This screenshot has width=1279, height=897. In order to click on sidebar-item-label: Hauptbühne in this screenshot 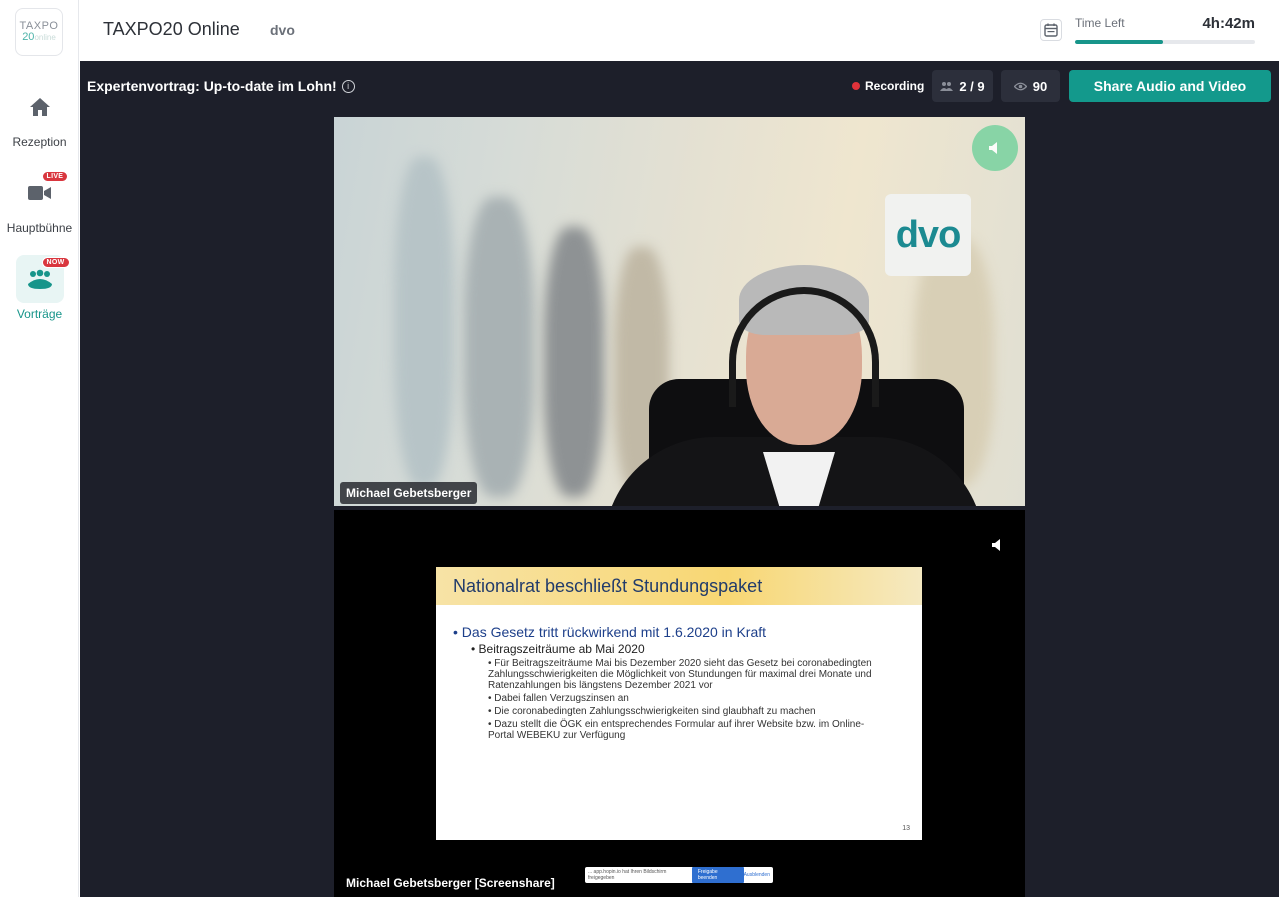, I will do `click(39, 228)`.